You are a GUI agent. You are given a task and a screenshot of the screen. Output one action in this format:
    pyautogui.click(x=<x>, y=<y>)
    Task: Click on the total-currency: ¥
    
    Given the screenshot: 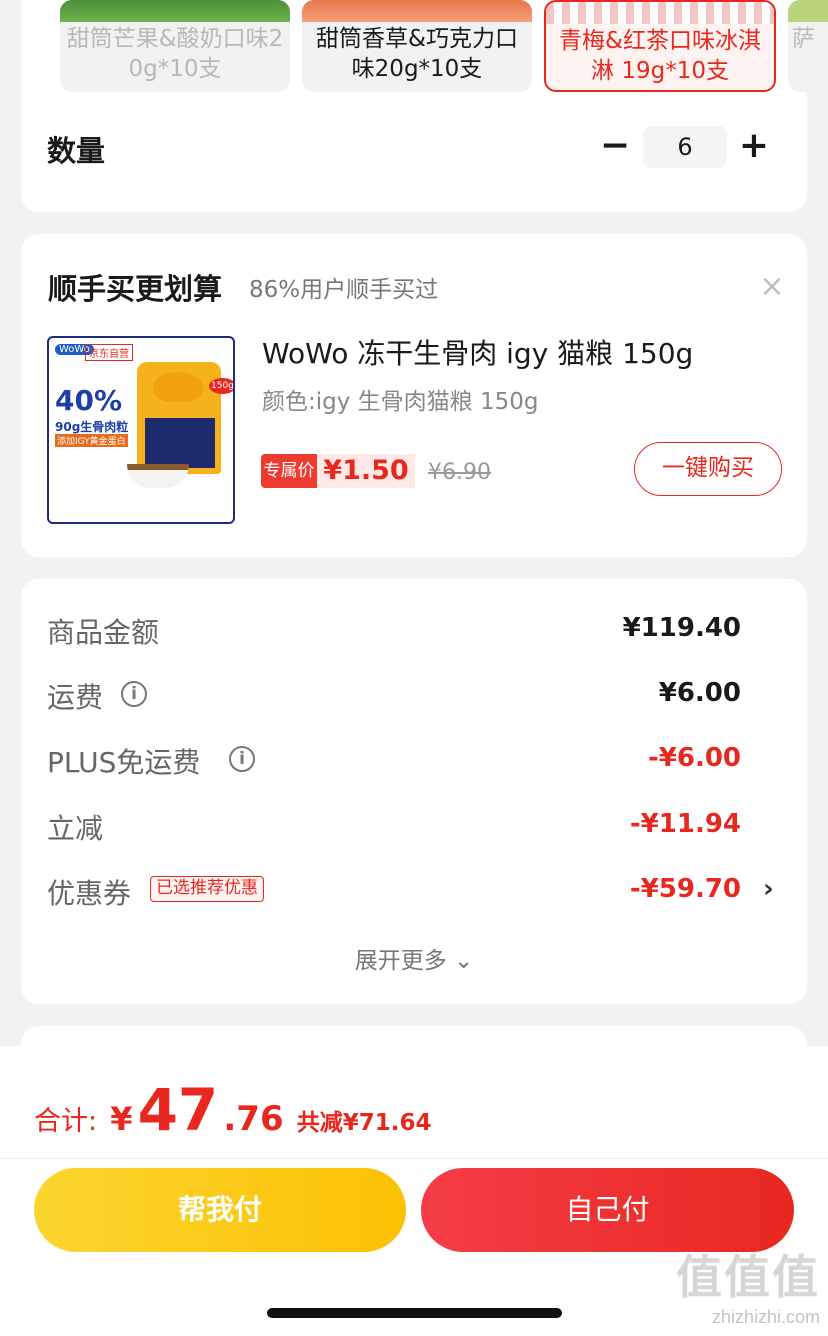 What is the action you would take?
    pyautogui.click(x=121, y=1119)
    